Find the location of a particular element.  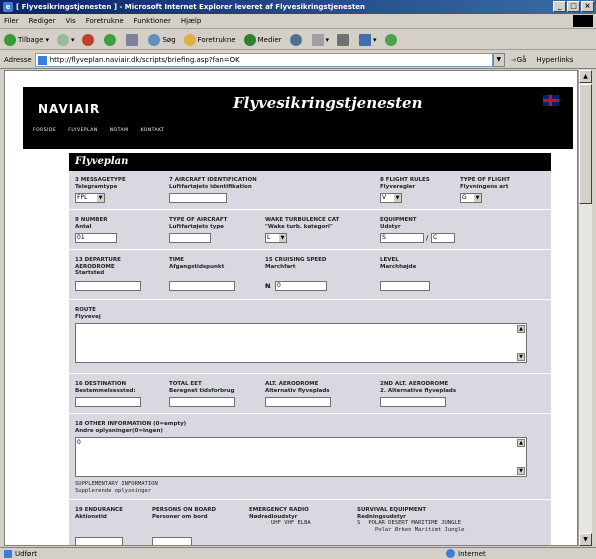

messenger-button is located at coordinates (391, 39).